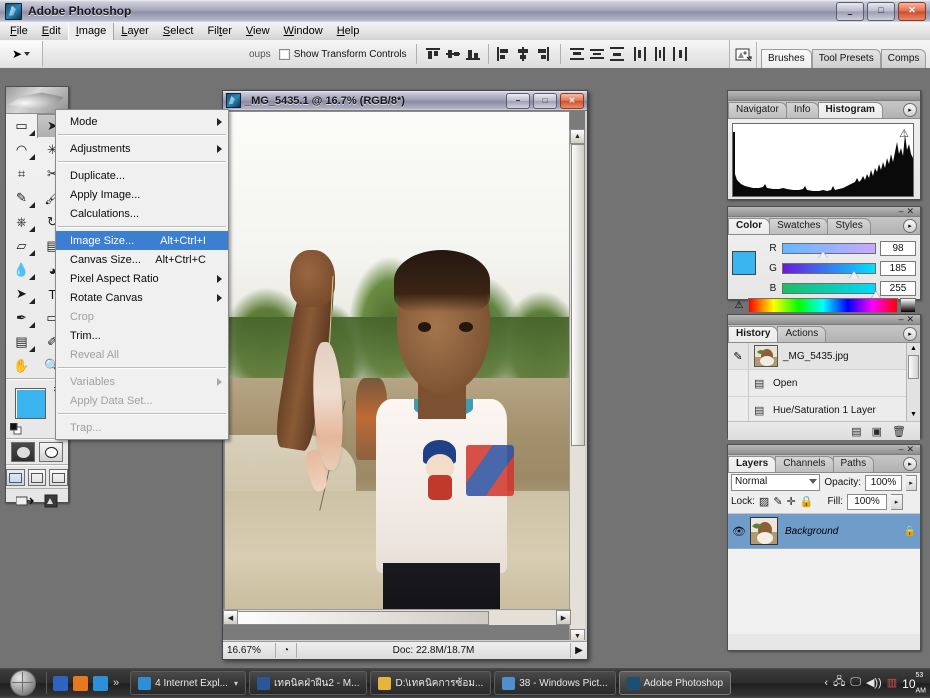  I want to click on lock-transparent-pixels-icon: ▨, so click(764, 501).